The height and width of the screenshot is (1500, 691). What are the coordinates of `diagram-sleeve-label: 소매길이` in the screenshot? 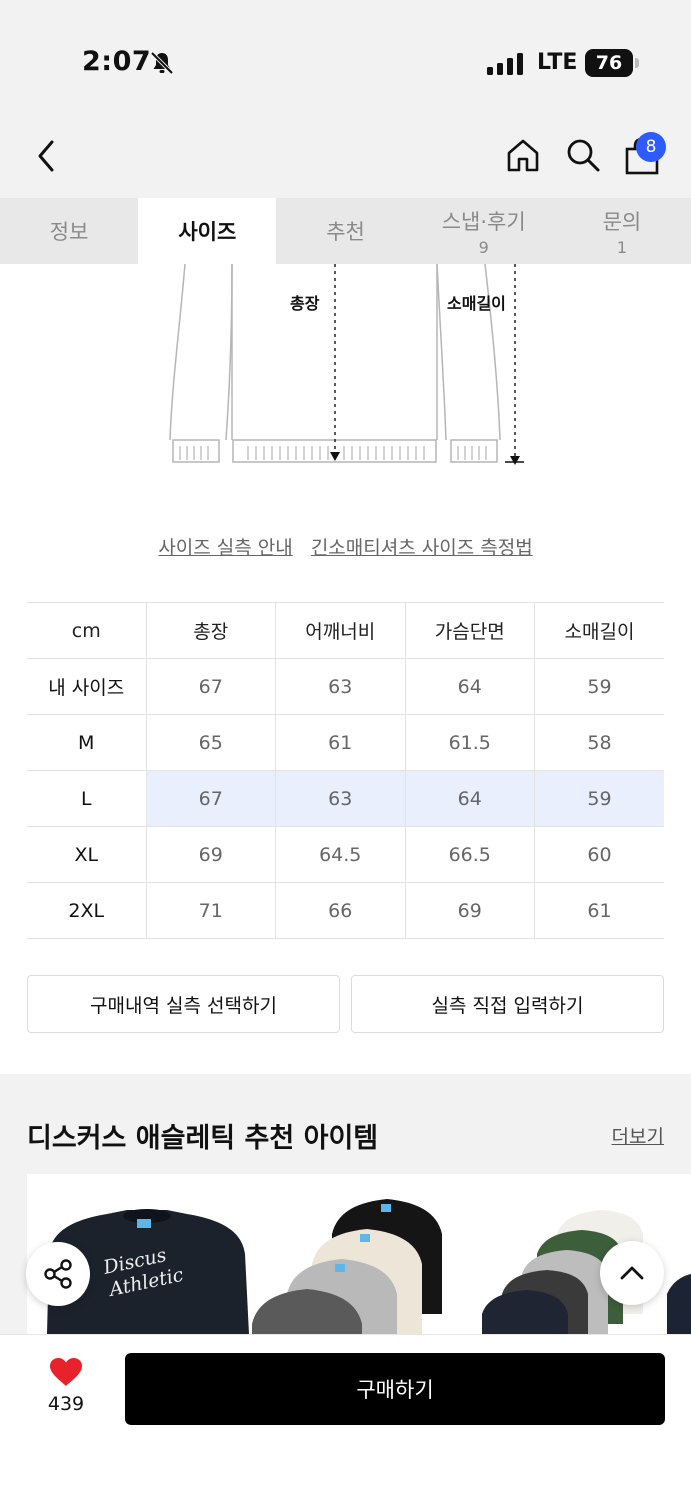 It's located at (476, 303).